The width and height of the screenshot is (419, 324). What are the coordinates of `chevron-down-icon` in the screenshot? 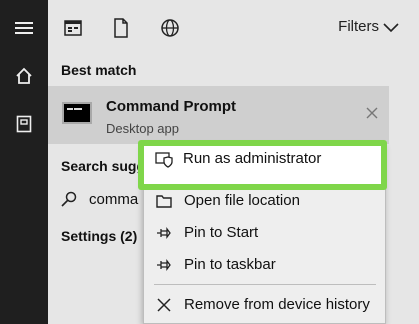 It's located at (391, 29).